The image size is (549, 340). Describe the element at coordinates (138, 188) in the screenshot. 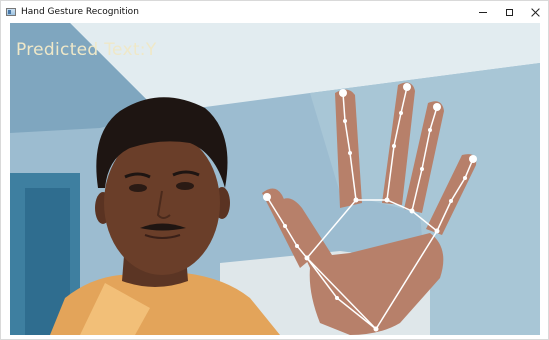

I see `left-eye` at that location.